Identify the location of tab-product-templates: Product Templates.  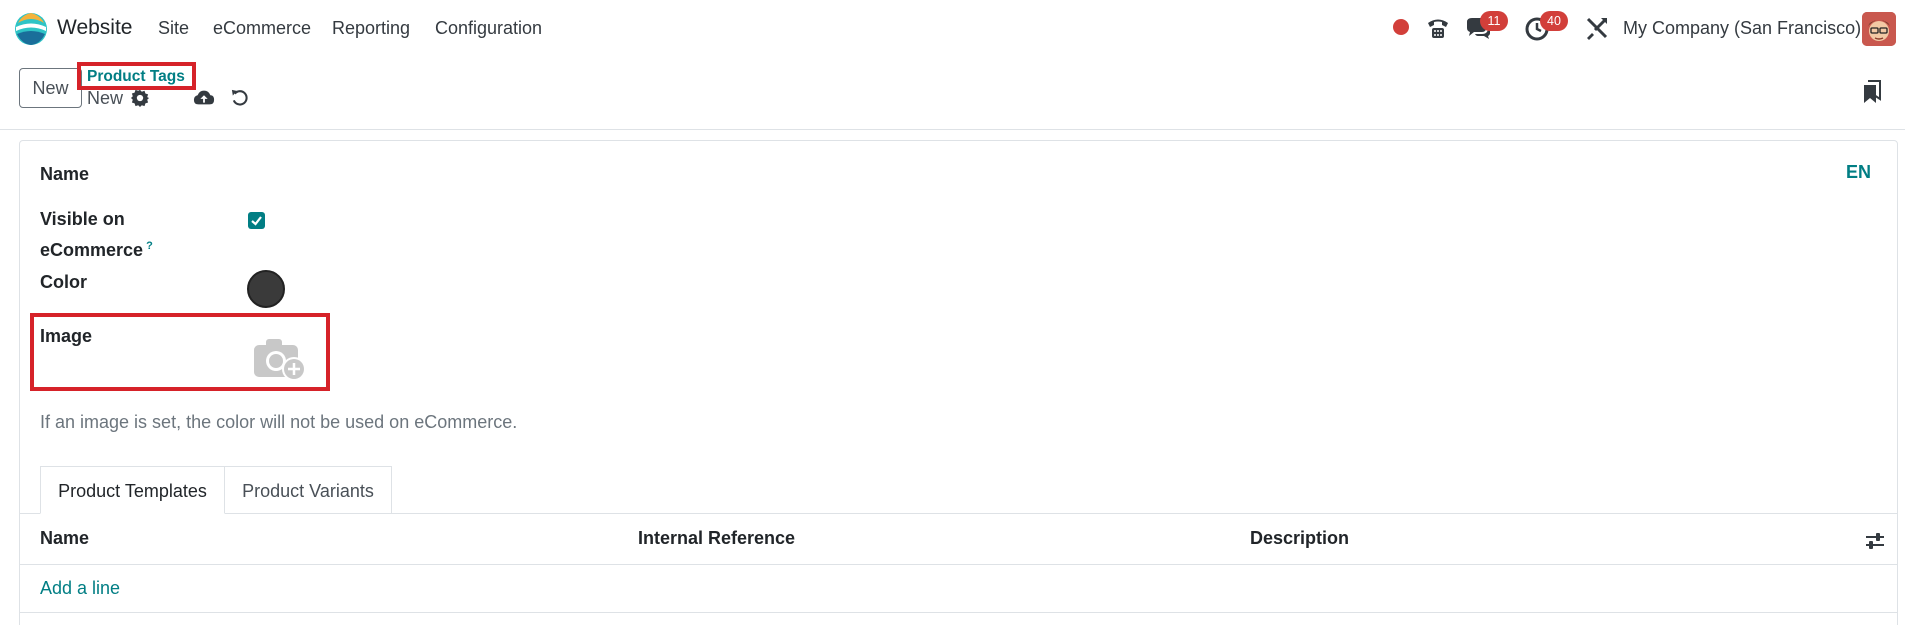
(132, 490).